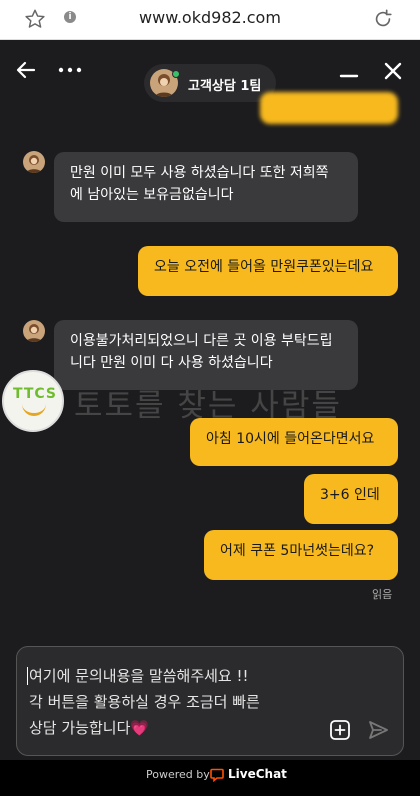 The image size is (420, 796). I want to click on message-bubble-user: 오늘 오전에 들어올 만원쿠폰있는데요, so click(268, 271).